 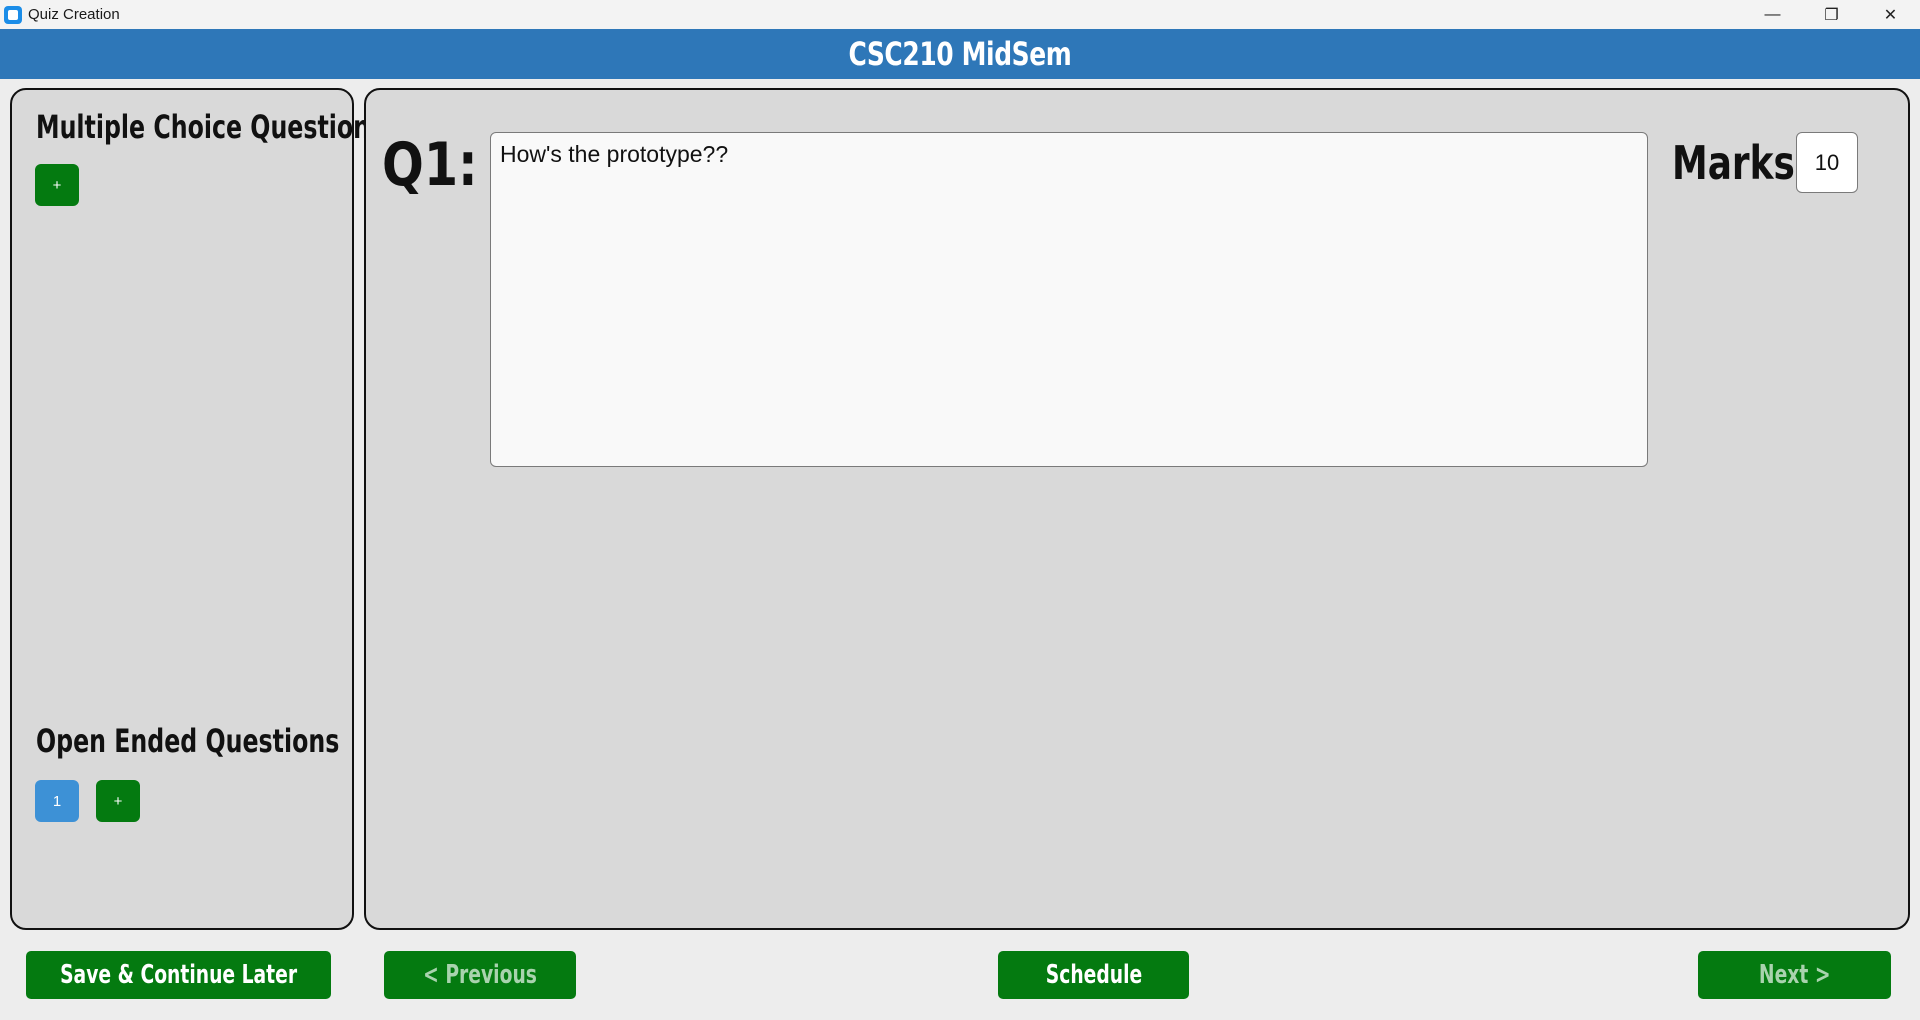 I want to click on restore-button: ❐, so click(x=1831, y=14).